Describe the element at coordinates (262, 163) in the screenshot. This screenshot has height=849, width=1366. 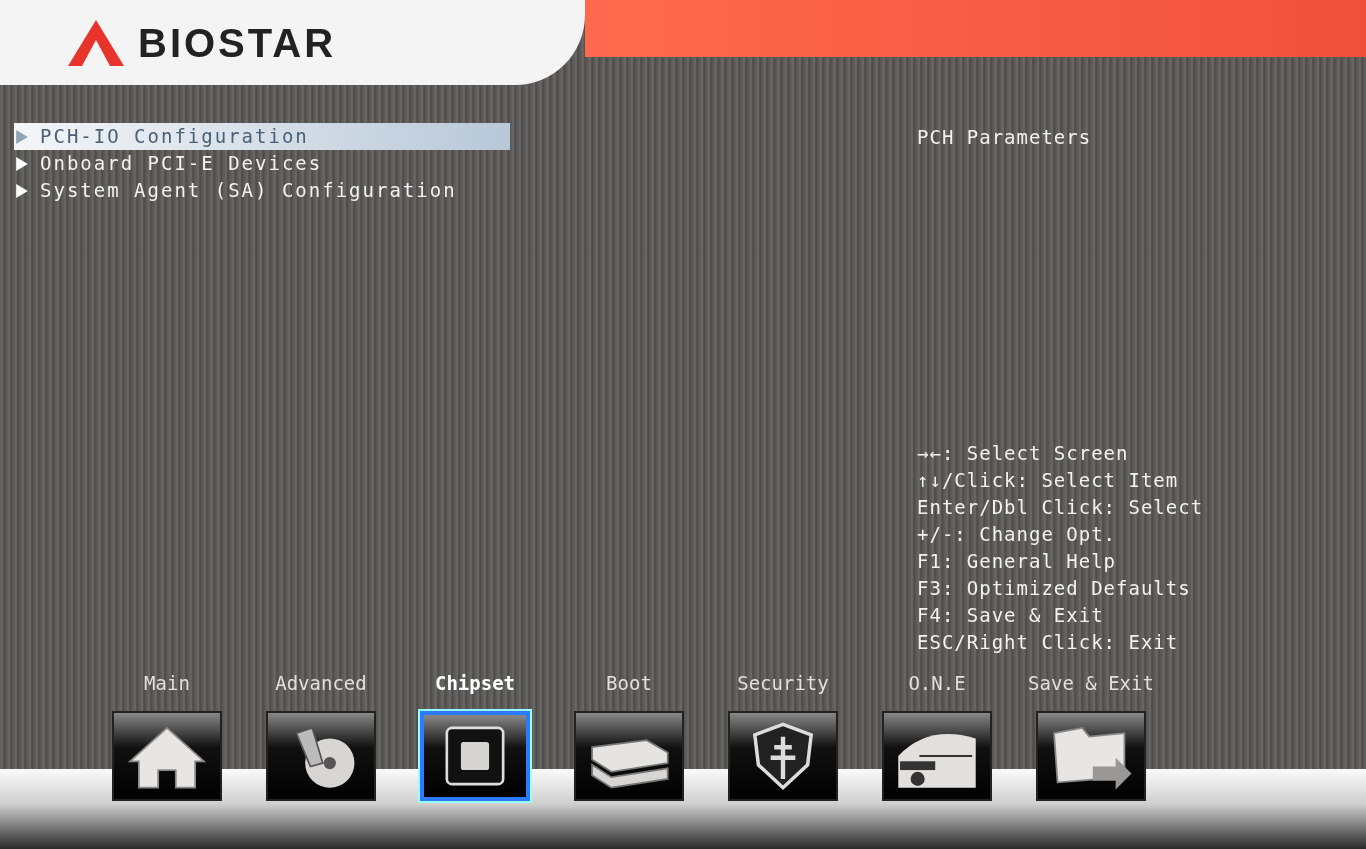
I see `menu-item: Onboard PCI-E Devices` at that location.